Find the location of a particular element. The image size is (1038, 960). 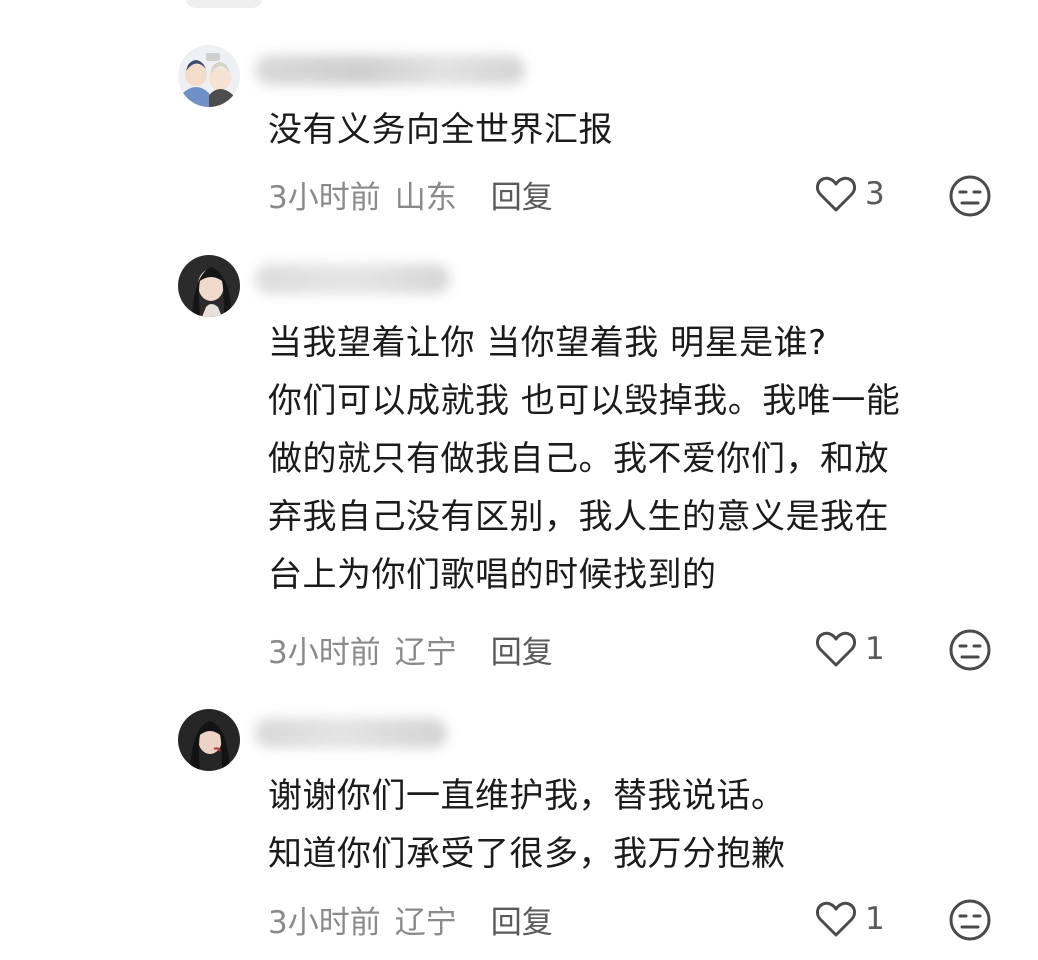

like-button: 3 is located at coordinates (850, 194).